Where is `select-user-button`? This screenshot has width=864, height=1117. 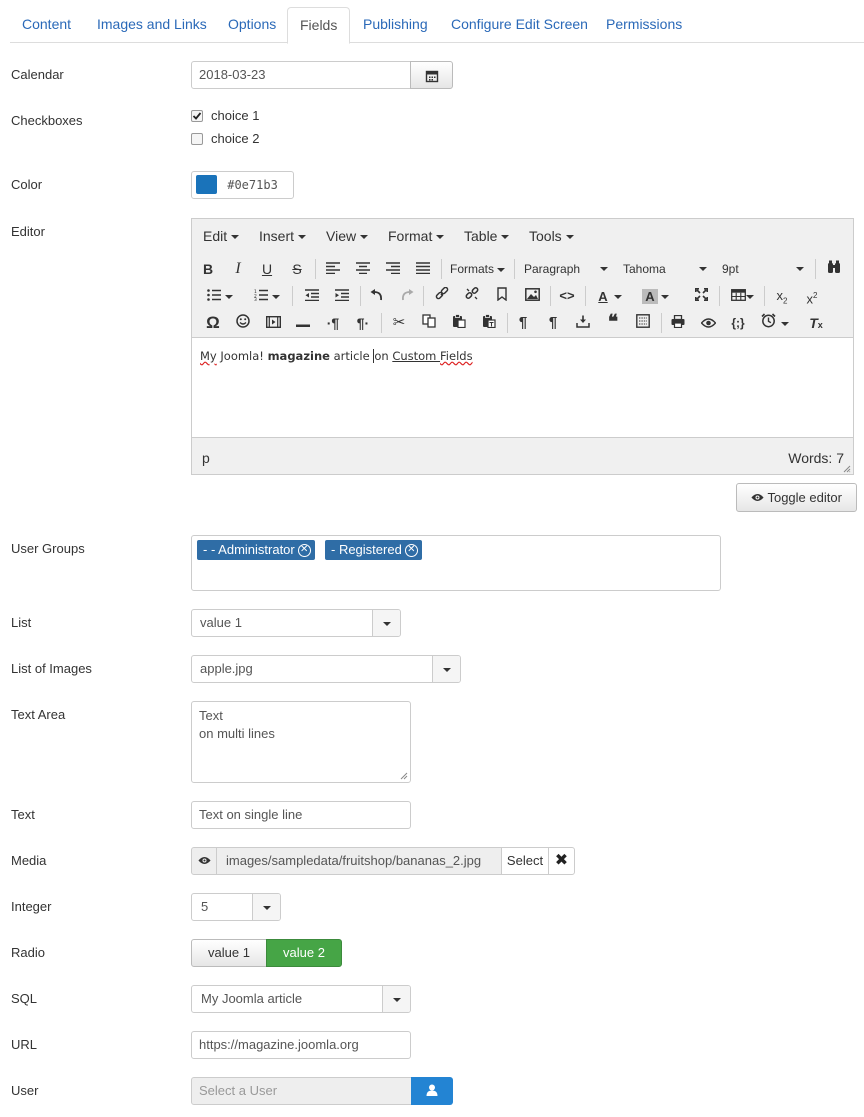
select-user-button is located at coordinates (432, 1091).